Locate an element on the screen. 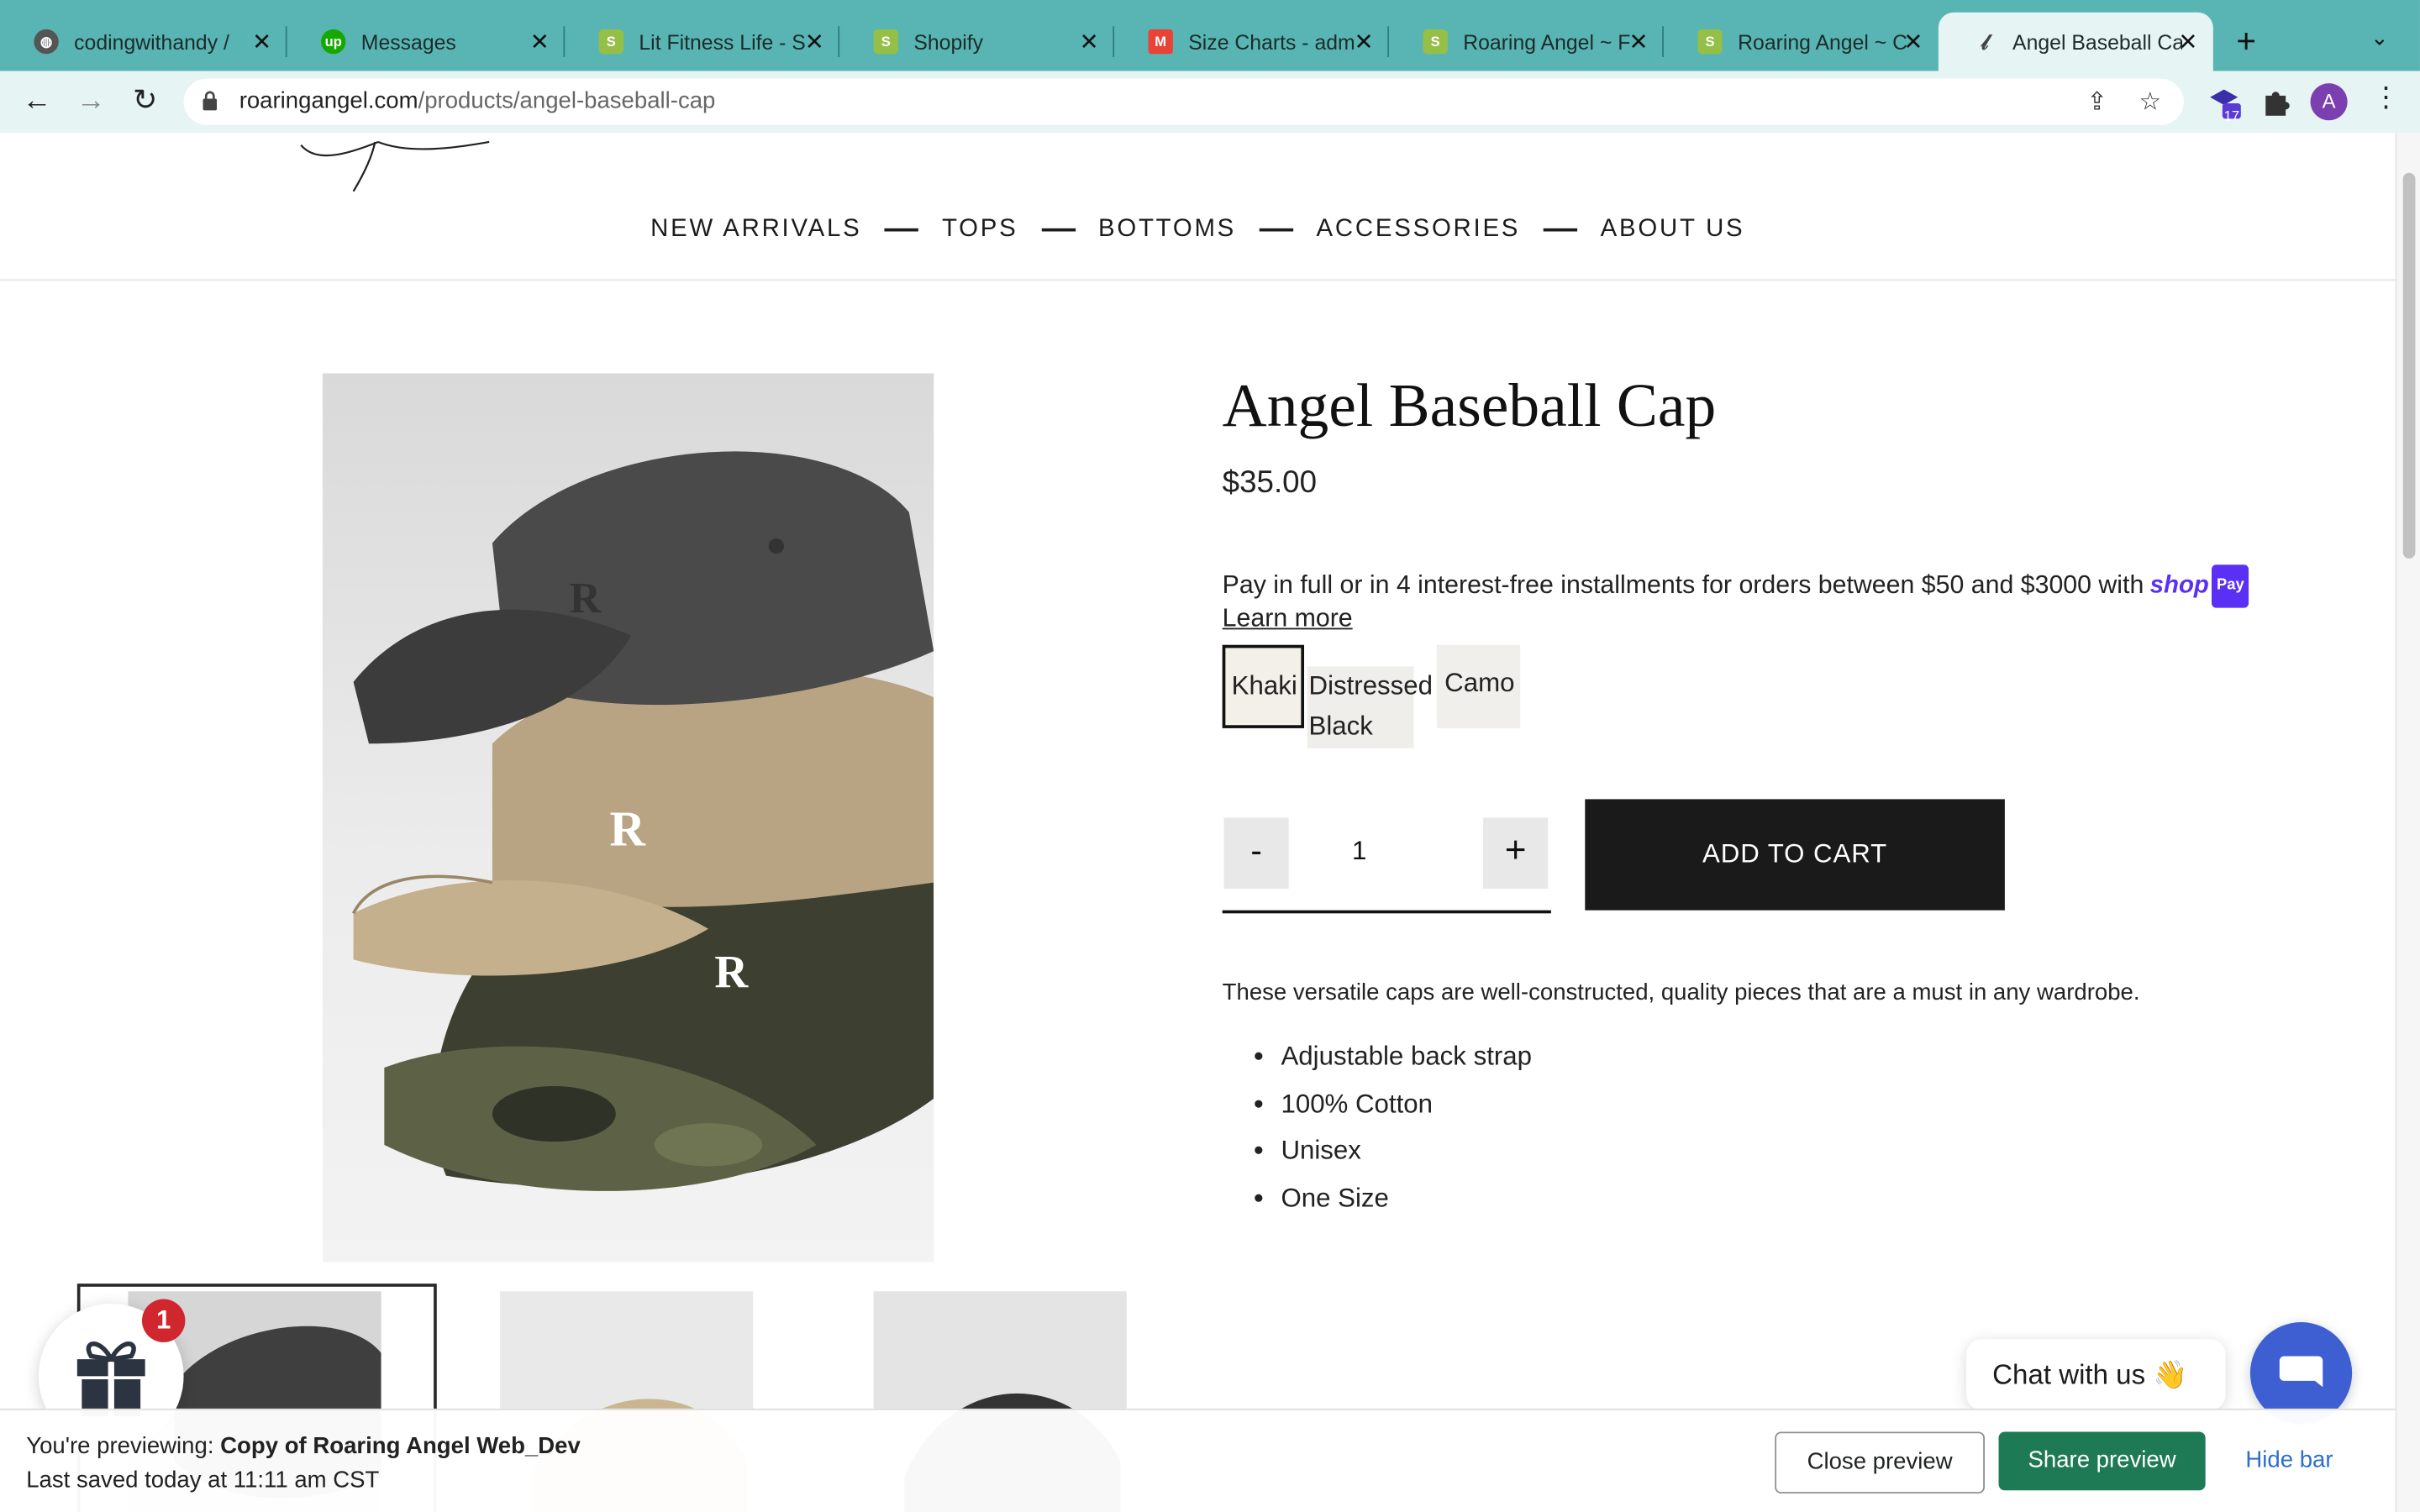 The image size is (2420, 1512). store-logo is located at coordinates (394, 165).